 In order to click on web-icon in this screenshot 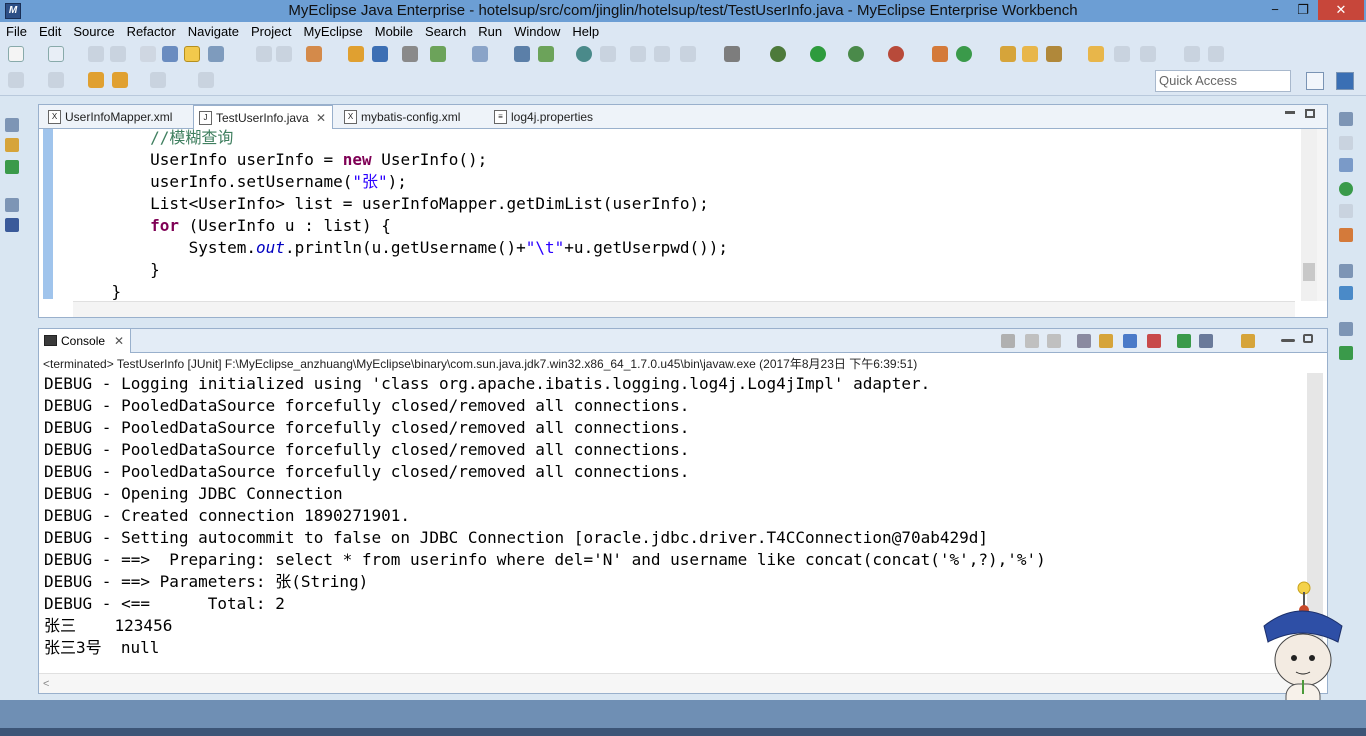, I will do `click(438, 54)`.